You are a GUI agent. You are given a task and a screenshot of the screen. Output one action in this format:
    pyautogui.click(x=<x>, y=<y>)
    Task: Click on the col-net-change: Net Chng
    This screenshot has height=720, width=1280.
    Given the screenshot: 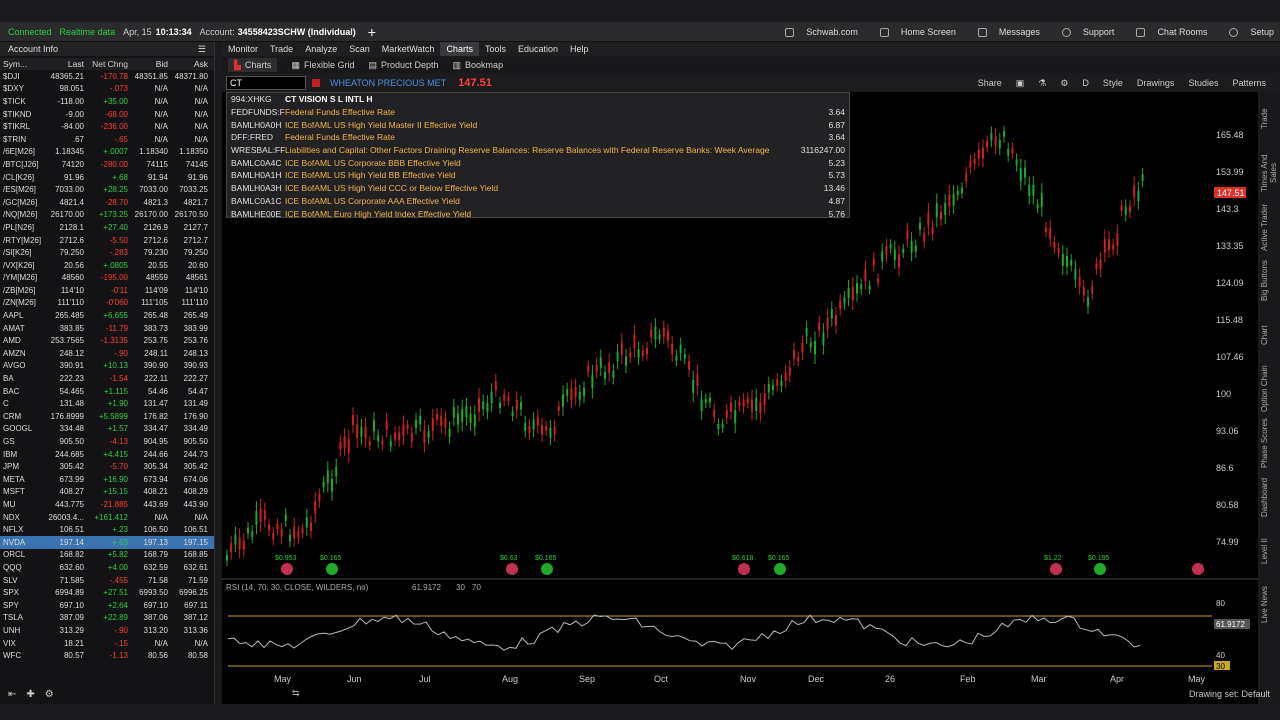 What is the action you would take?
    pyautogui.click(x=106, y=64)
    